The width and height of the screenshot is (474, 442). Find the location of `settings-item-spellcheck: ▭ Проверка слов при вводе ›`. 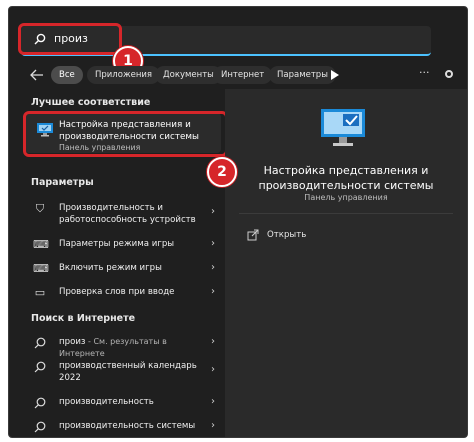

settings-item-spellcheck: ▭ Проверка слов при вводе › is located at coordinates (123, 293).